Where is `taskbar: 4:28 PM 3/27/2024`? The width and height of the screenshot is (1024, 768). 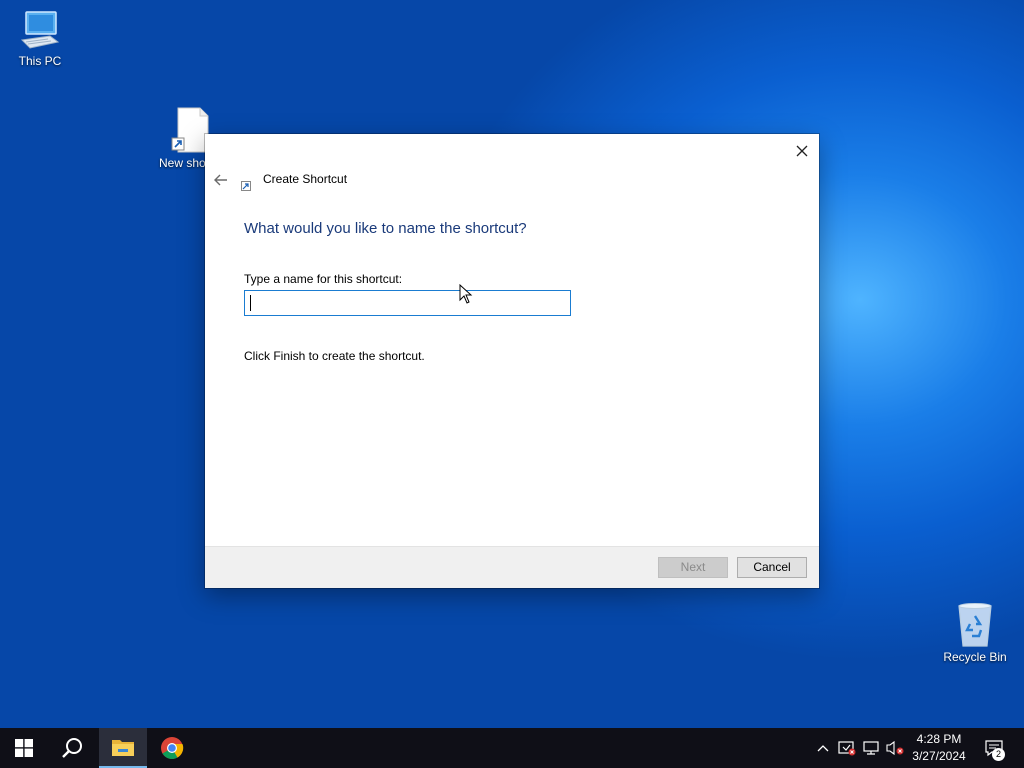
taskbar: 4:28 PM 3/27/2024 is located at coordinates (512, 748).